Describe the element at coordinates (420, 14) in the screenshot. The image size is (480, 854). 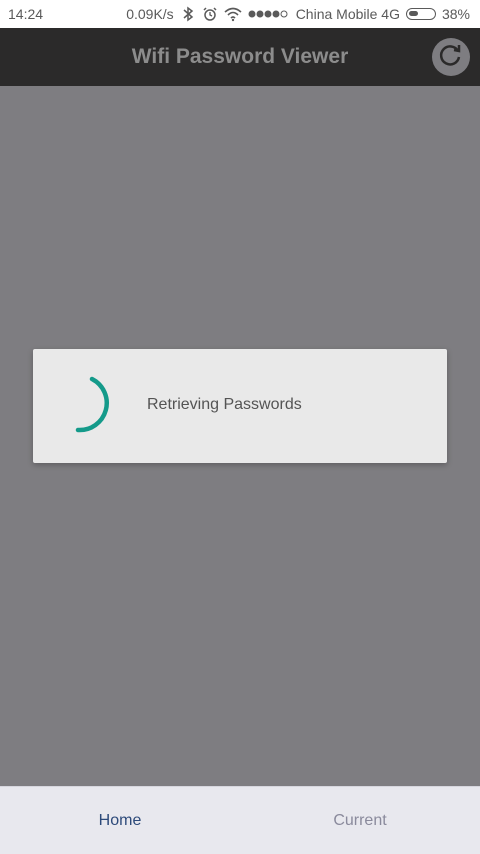
I see `battery-icon` at that location.